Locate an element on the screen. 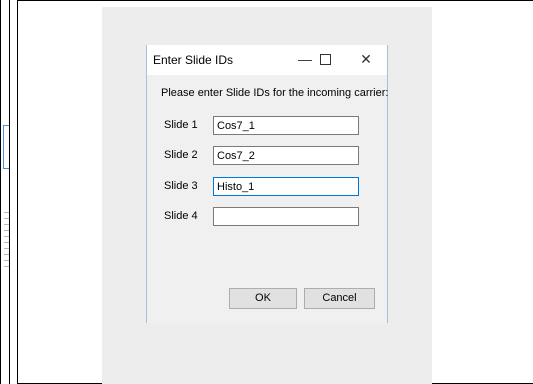 This screenshot has height=384, width=533. maximize-button is located at coordinates (325, 59).